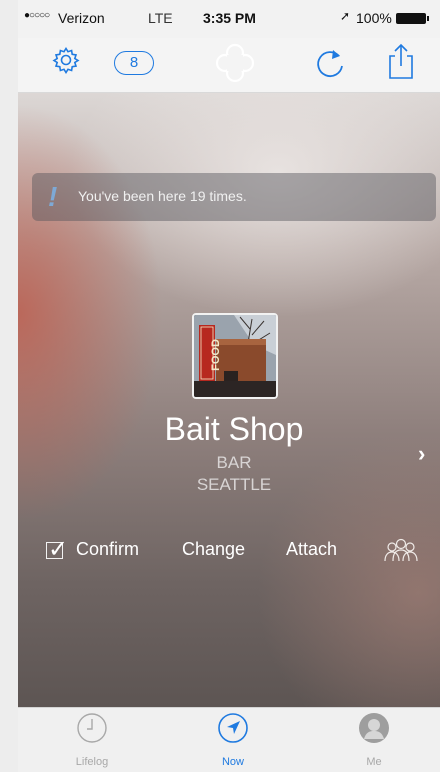  What do you see at coordinates (234, 462) in the screenshot?
I see `place-category: BAR` at bounding box center [234, 462].